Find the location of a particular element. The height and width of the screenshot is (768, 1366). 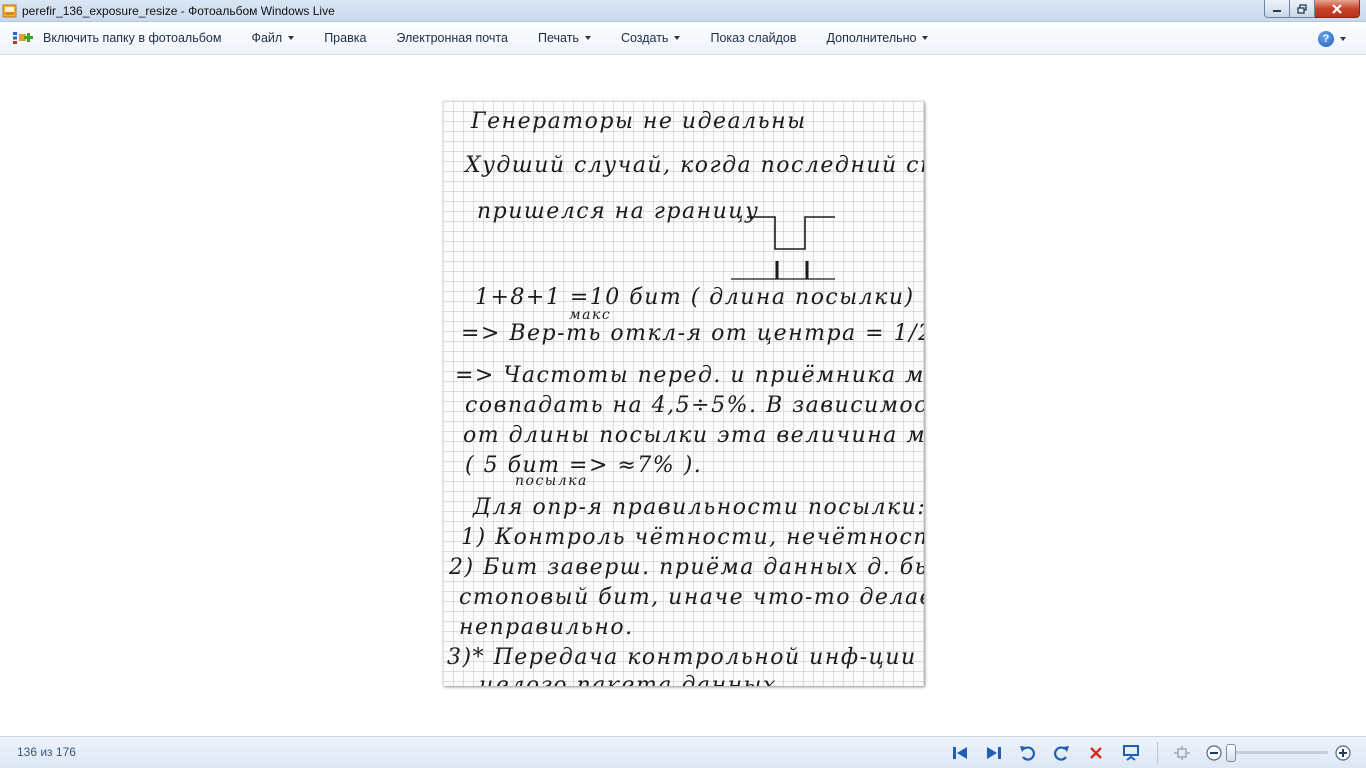

actual-size-button is located at coordinates (1182, 753).